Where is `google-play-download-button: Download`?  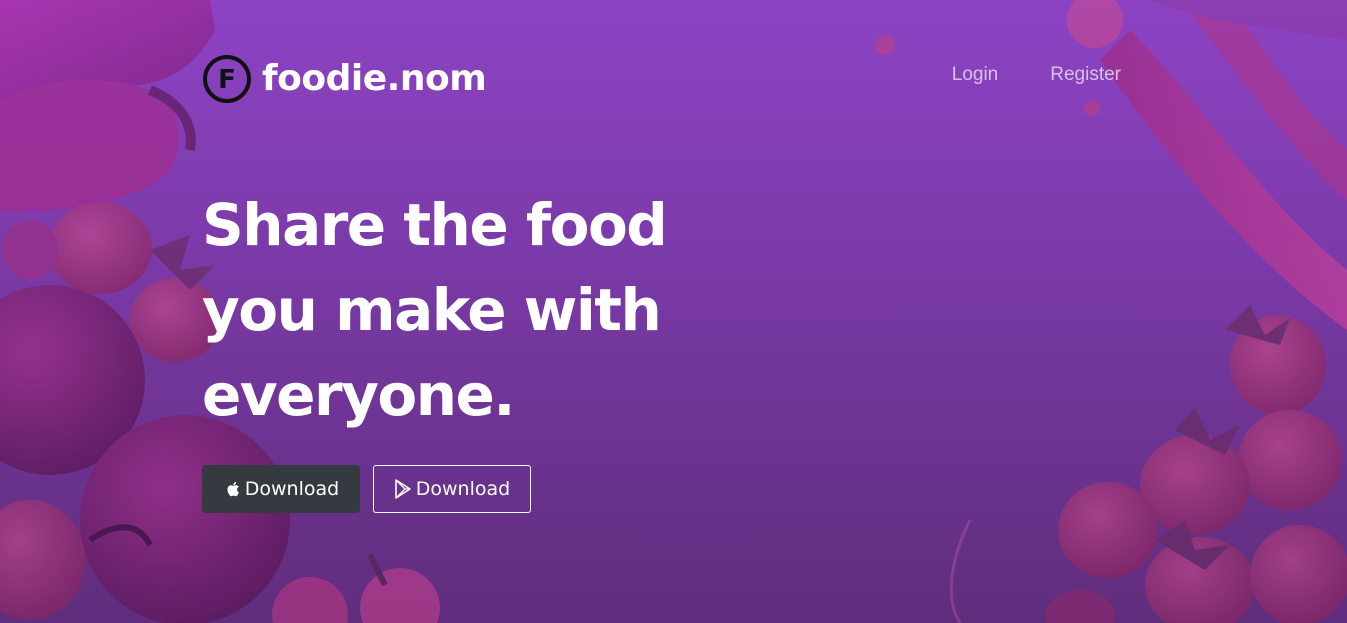 google-play-download-button: Download is located at coordinates (452, 489).